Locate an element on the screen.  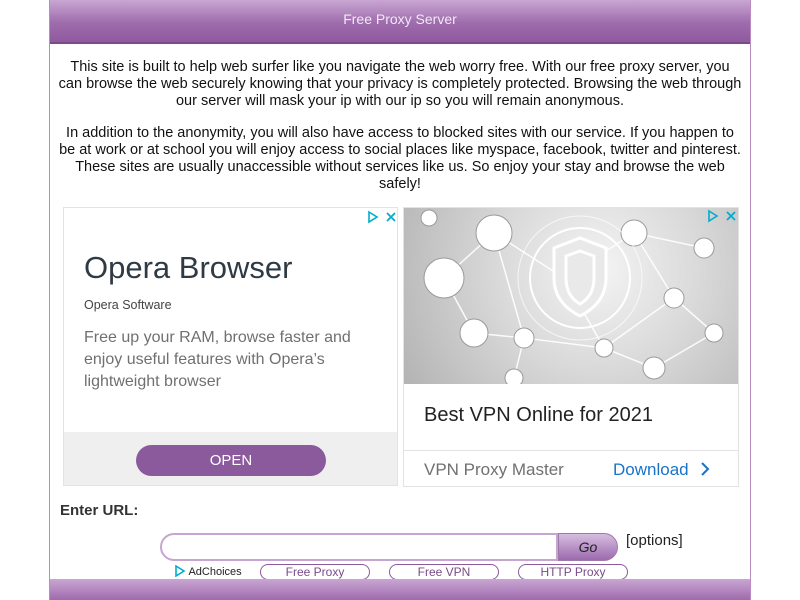
page-header: Free Proxy Server is located at coordinates (400, 22).